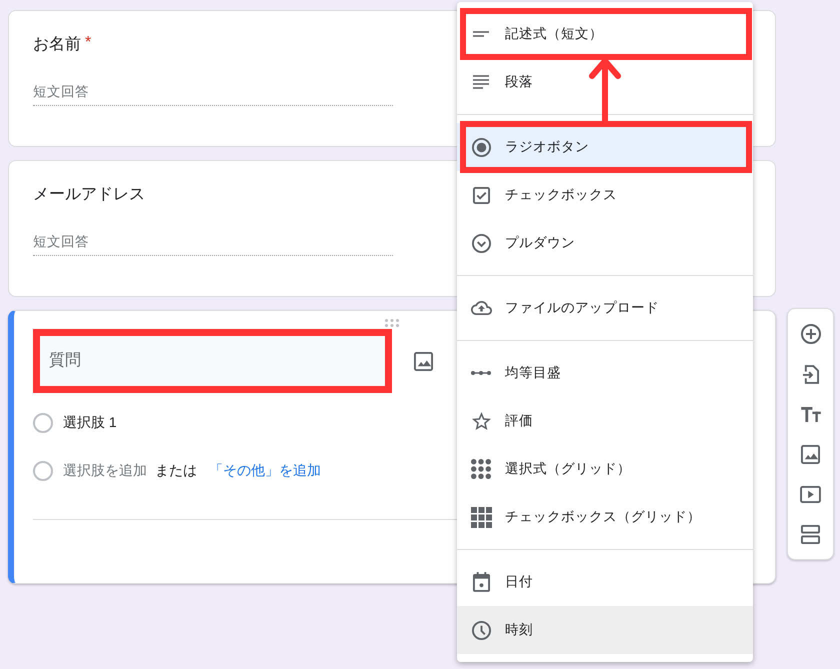  What do you see at coordinates (605, 421) in the screenshot?
I see `menu-item: 評価` at bounding box center [605, 421].